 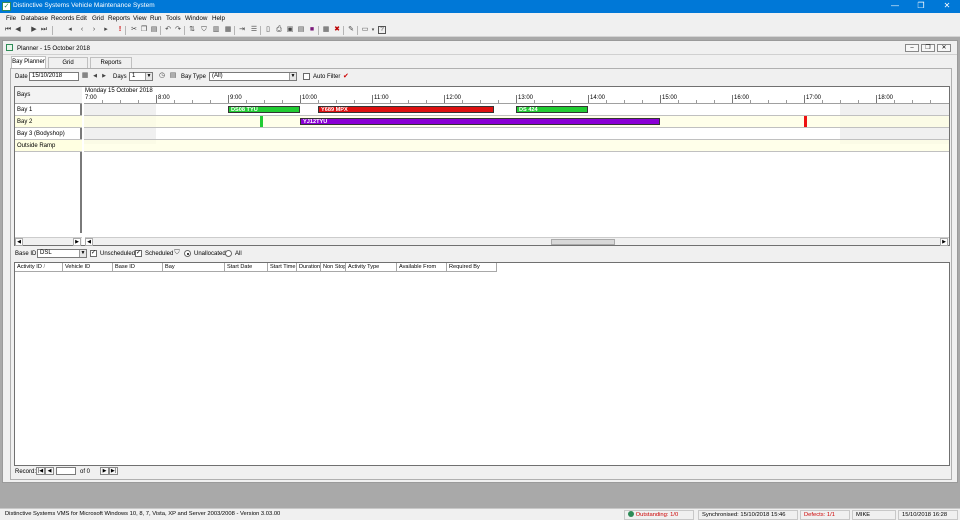 I want to click on child-minimize-button: –, so click(x=912, y=48).